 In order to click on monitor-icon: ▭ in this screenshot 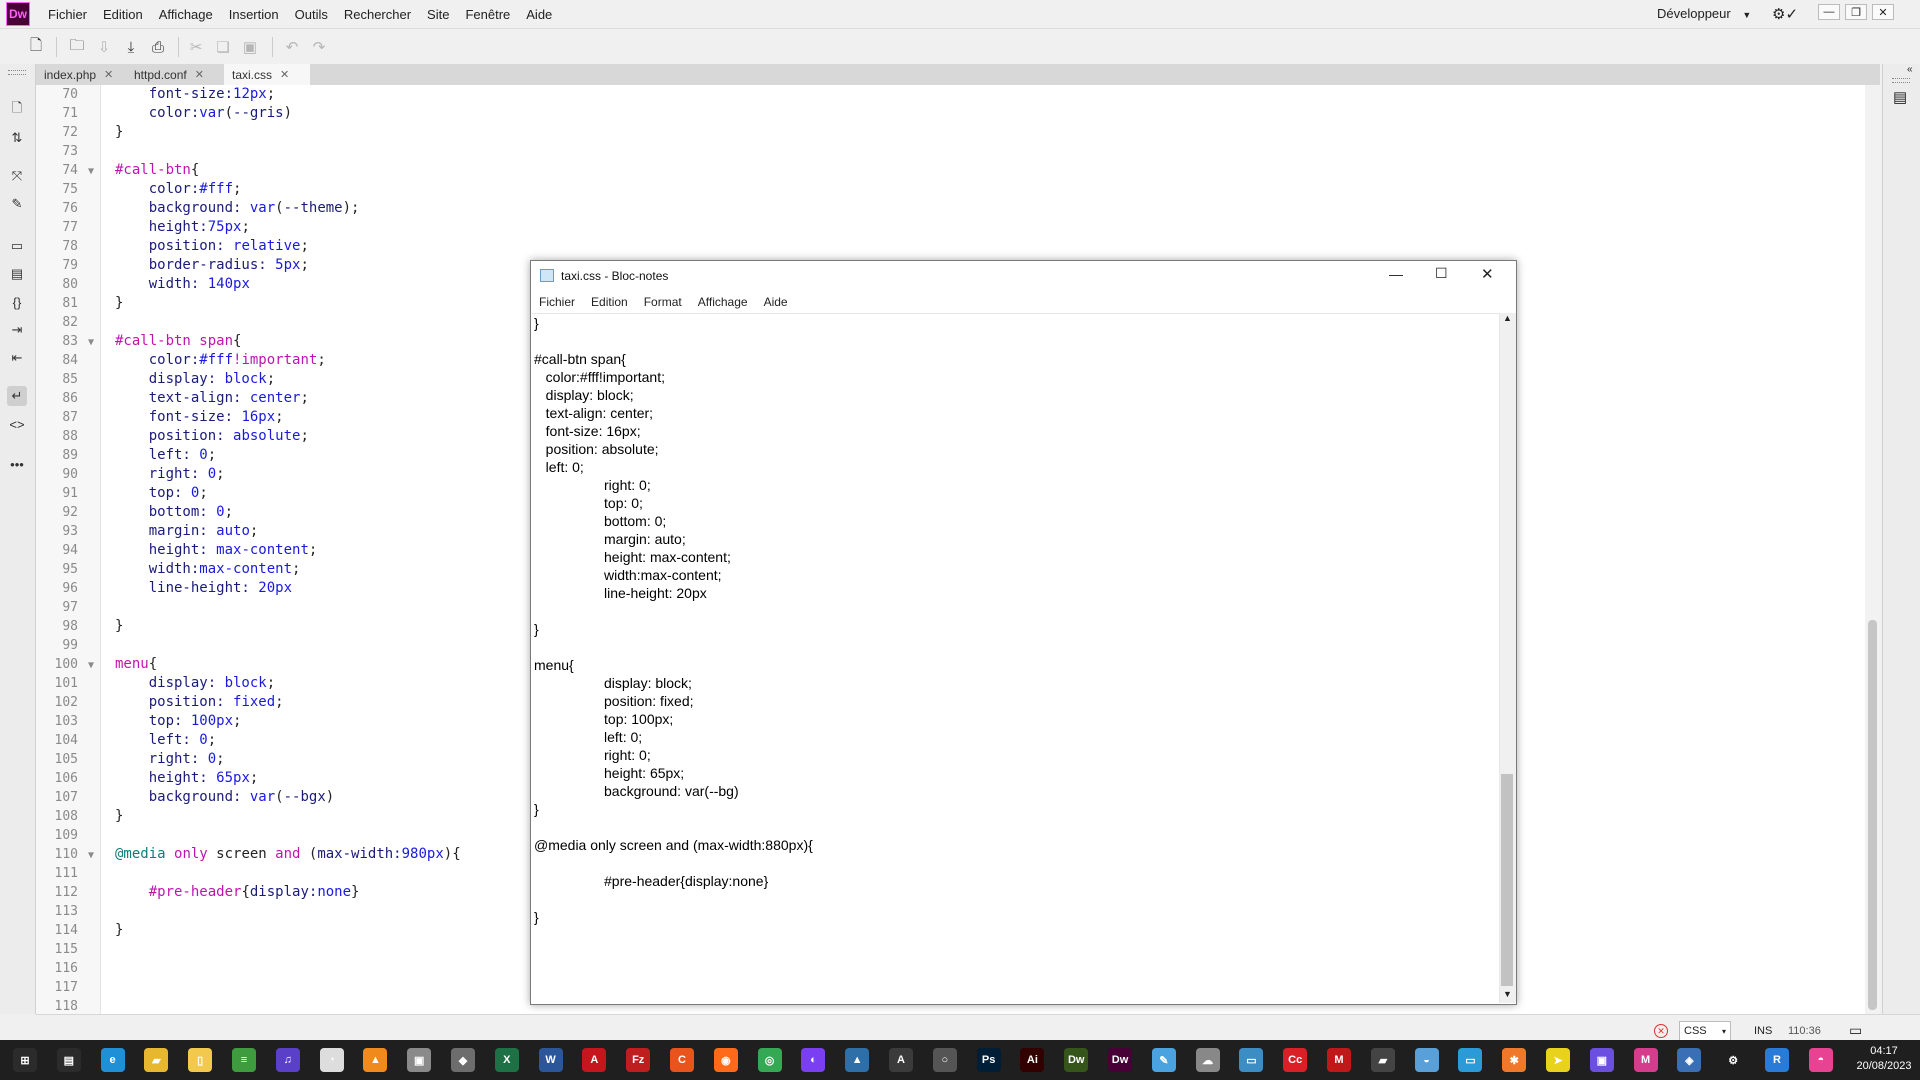, I will do `click(1470, 1060)`.